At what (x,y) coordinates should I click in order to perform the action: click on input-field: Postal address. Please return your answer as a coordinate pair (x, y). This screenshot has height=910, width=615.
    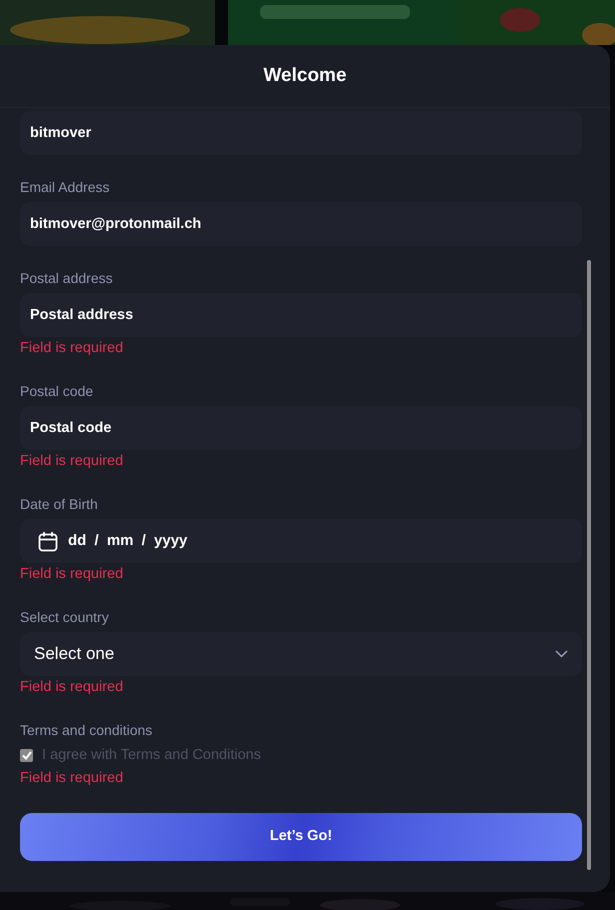
    Looking at the image, I should click on (301, 315).